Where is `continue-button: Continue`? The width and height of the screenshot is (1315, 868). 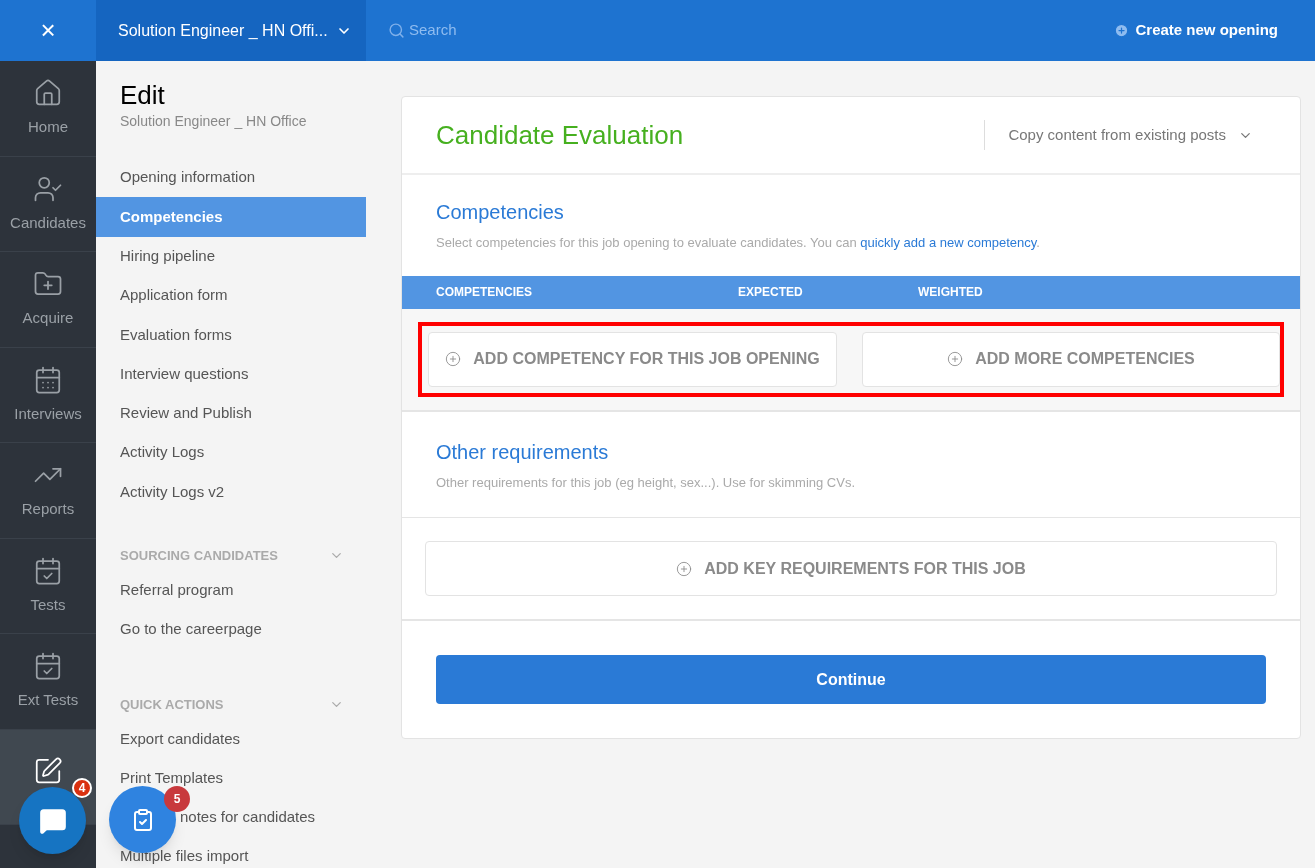
continue-button: Continue is located at coordinates (851, 679).